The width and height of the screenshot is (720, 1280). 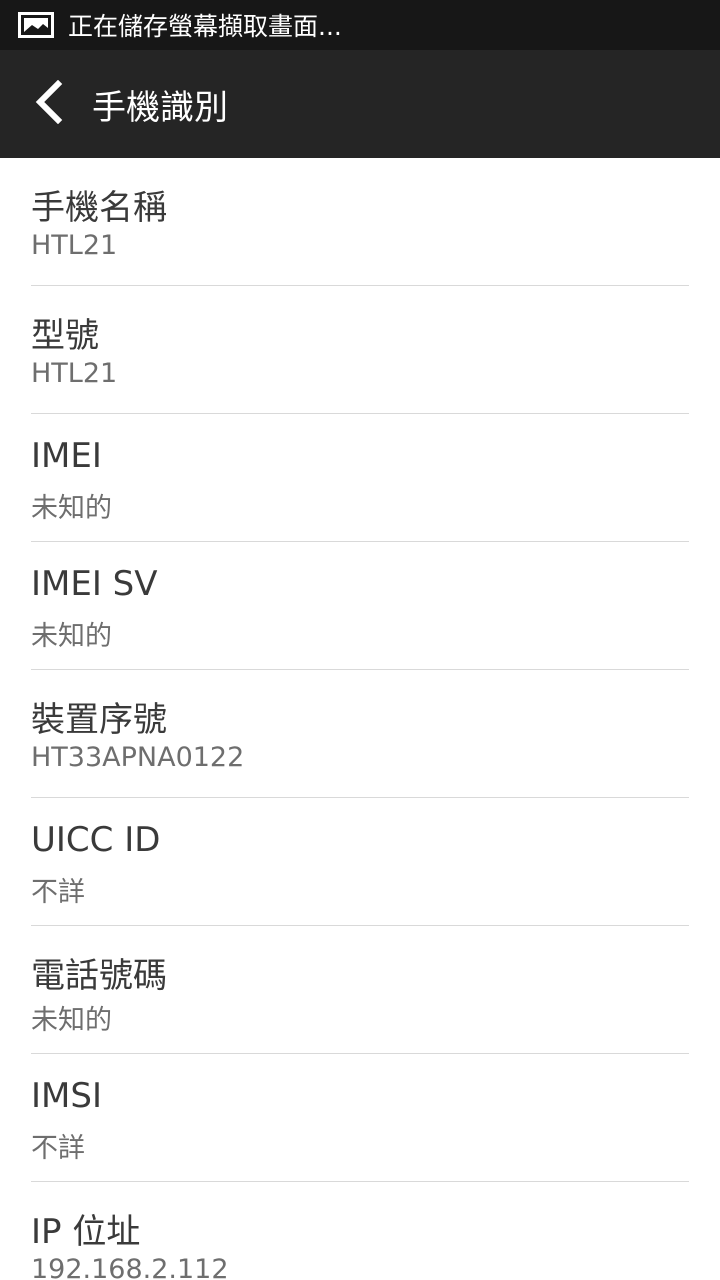 What do you see at coordinates (94, 584) in the screenshot?
I see `item-label: IMEI SV` at bounding box center [94, 584].